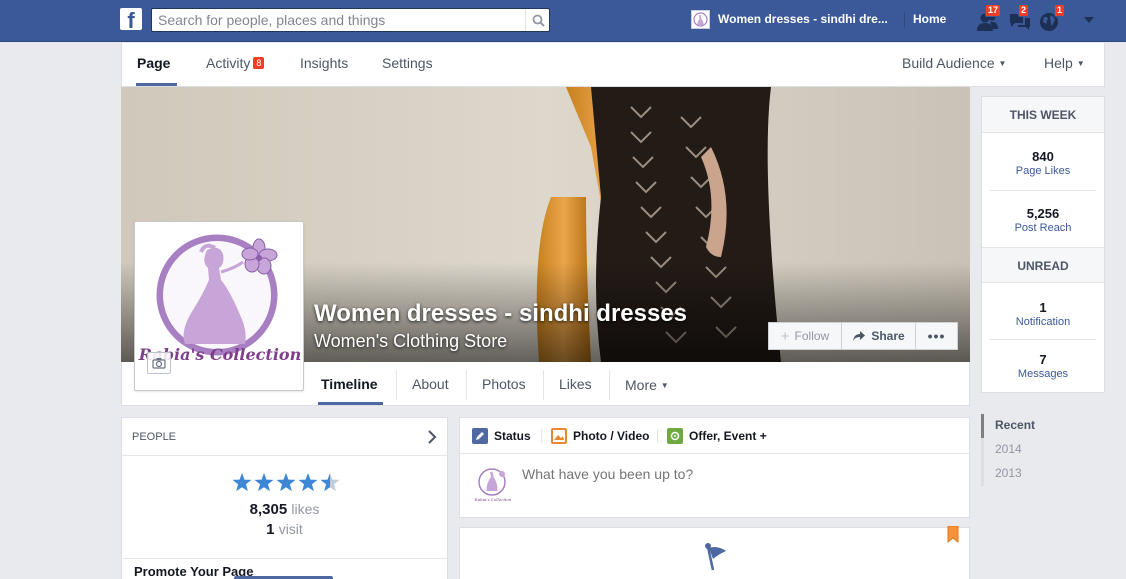 The image size is (1126, 579). Describe the element at coordinates (989, 19) in the screenshot. I see `friend-requests-jewel: 17` at that location.